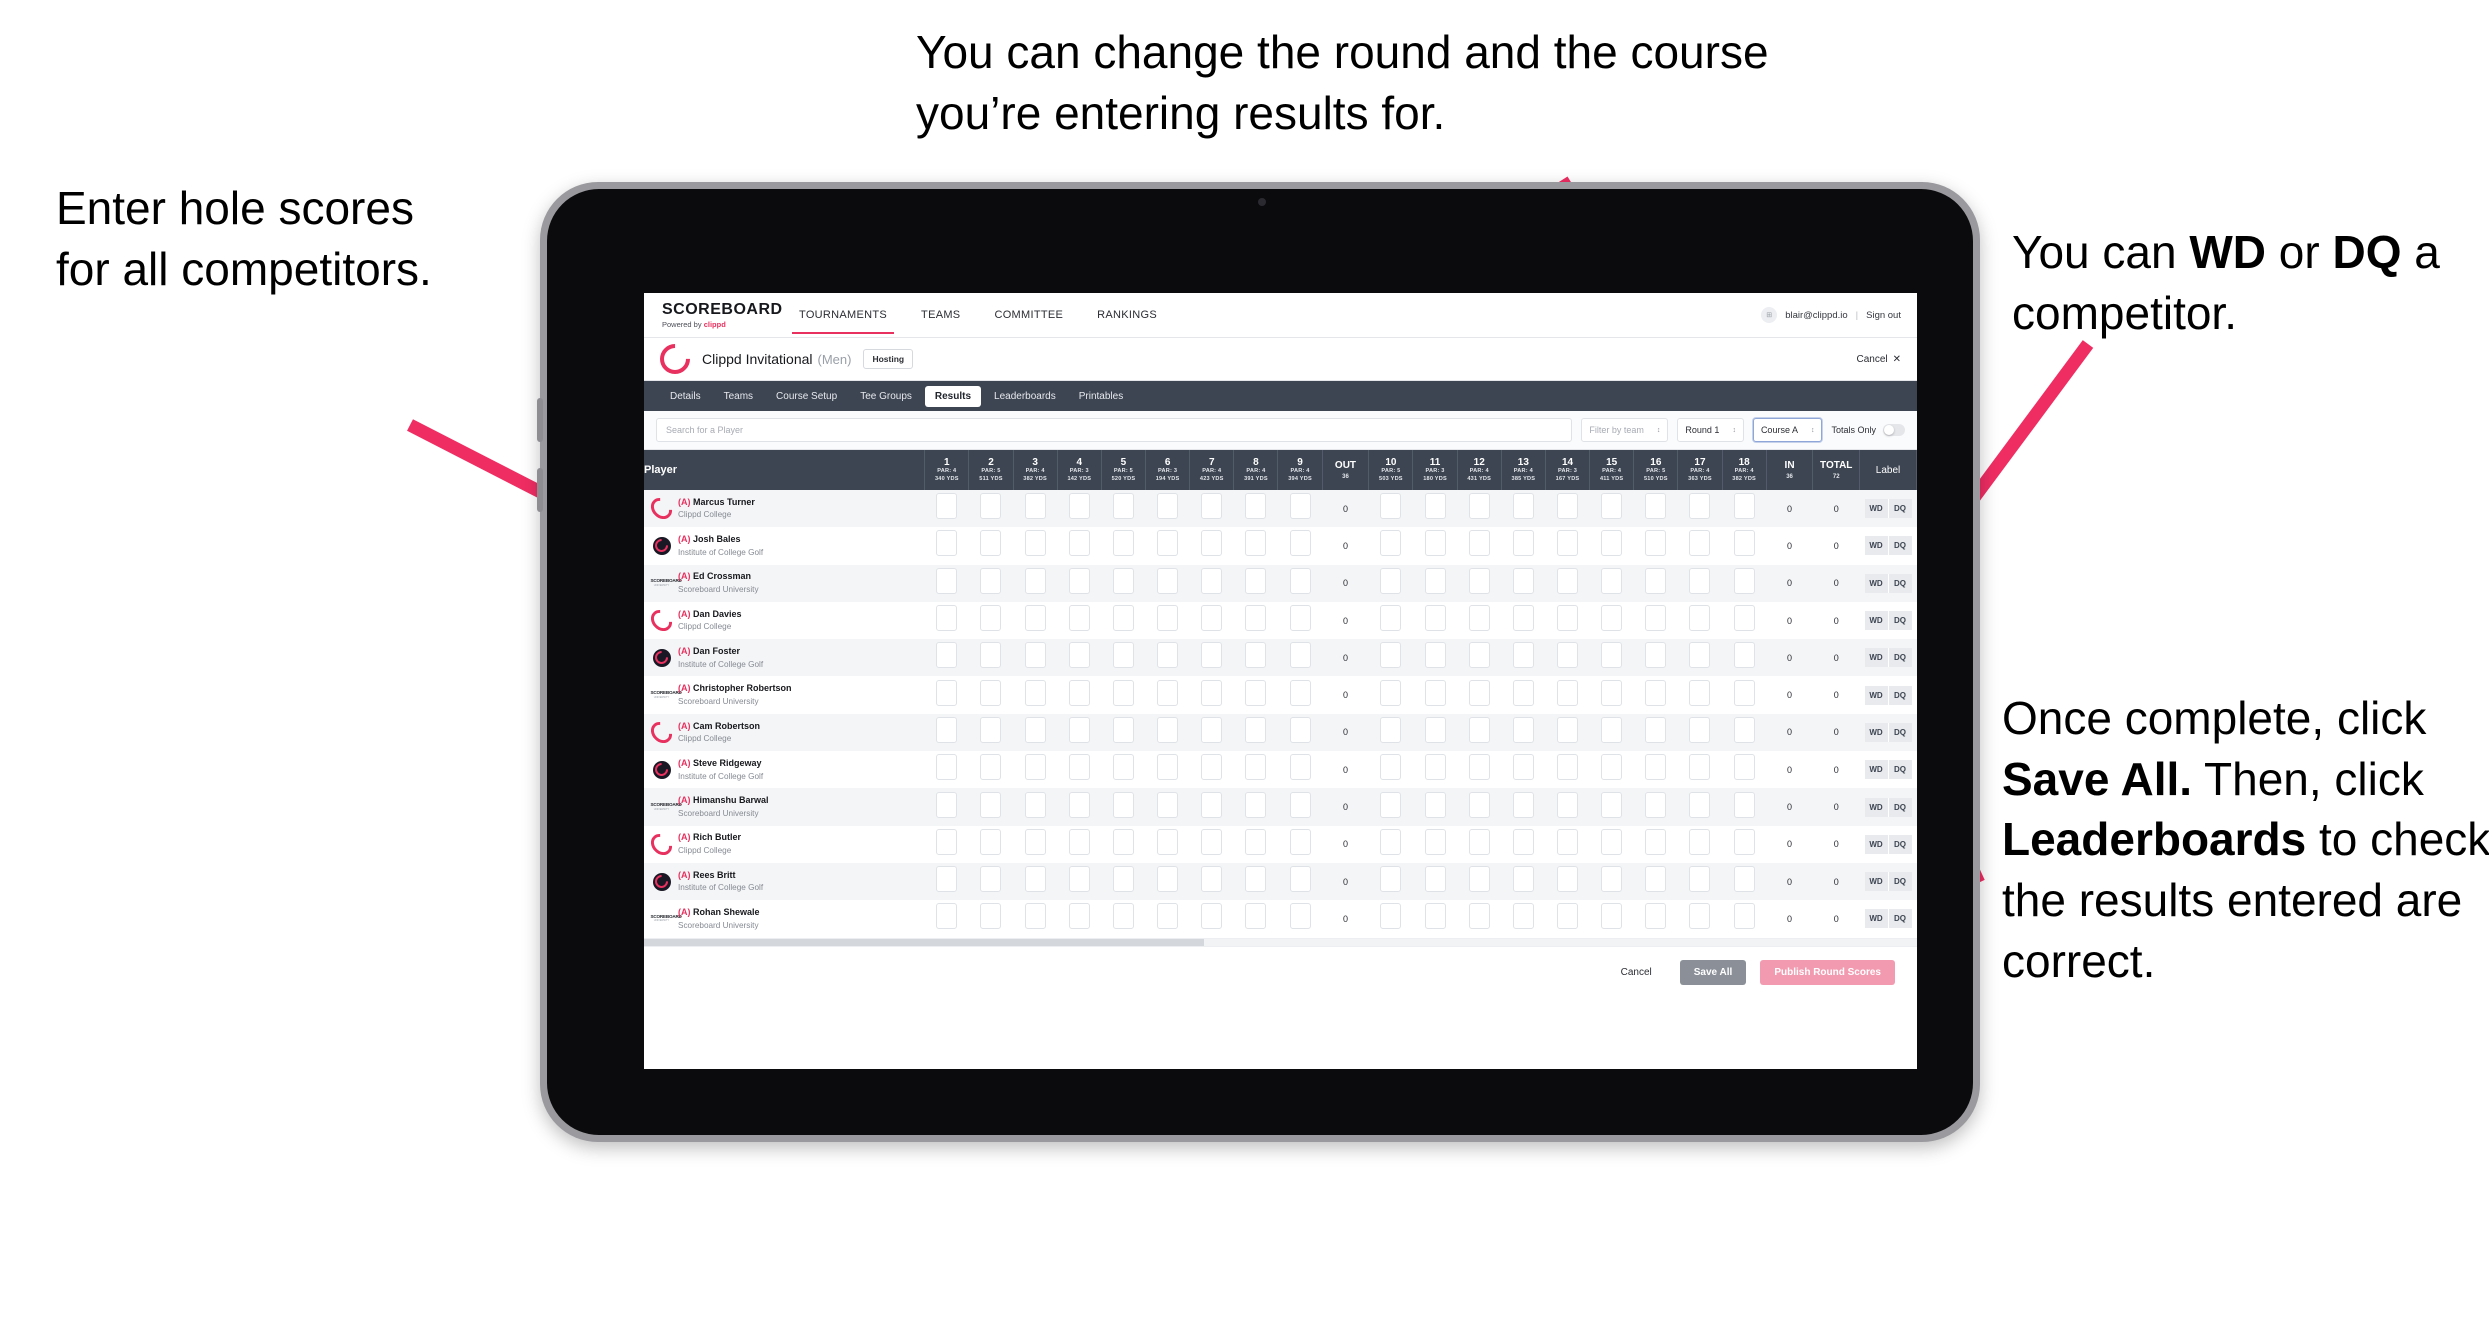 This screenshot has height=1339, width=2489. What do you see at coordinates (806, 396) in the screenshot?
I see `tab-course-setup: Course Setup` at bounding box center [806, 396].